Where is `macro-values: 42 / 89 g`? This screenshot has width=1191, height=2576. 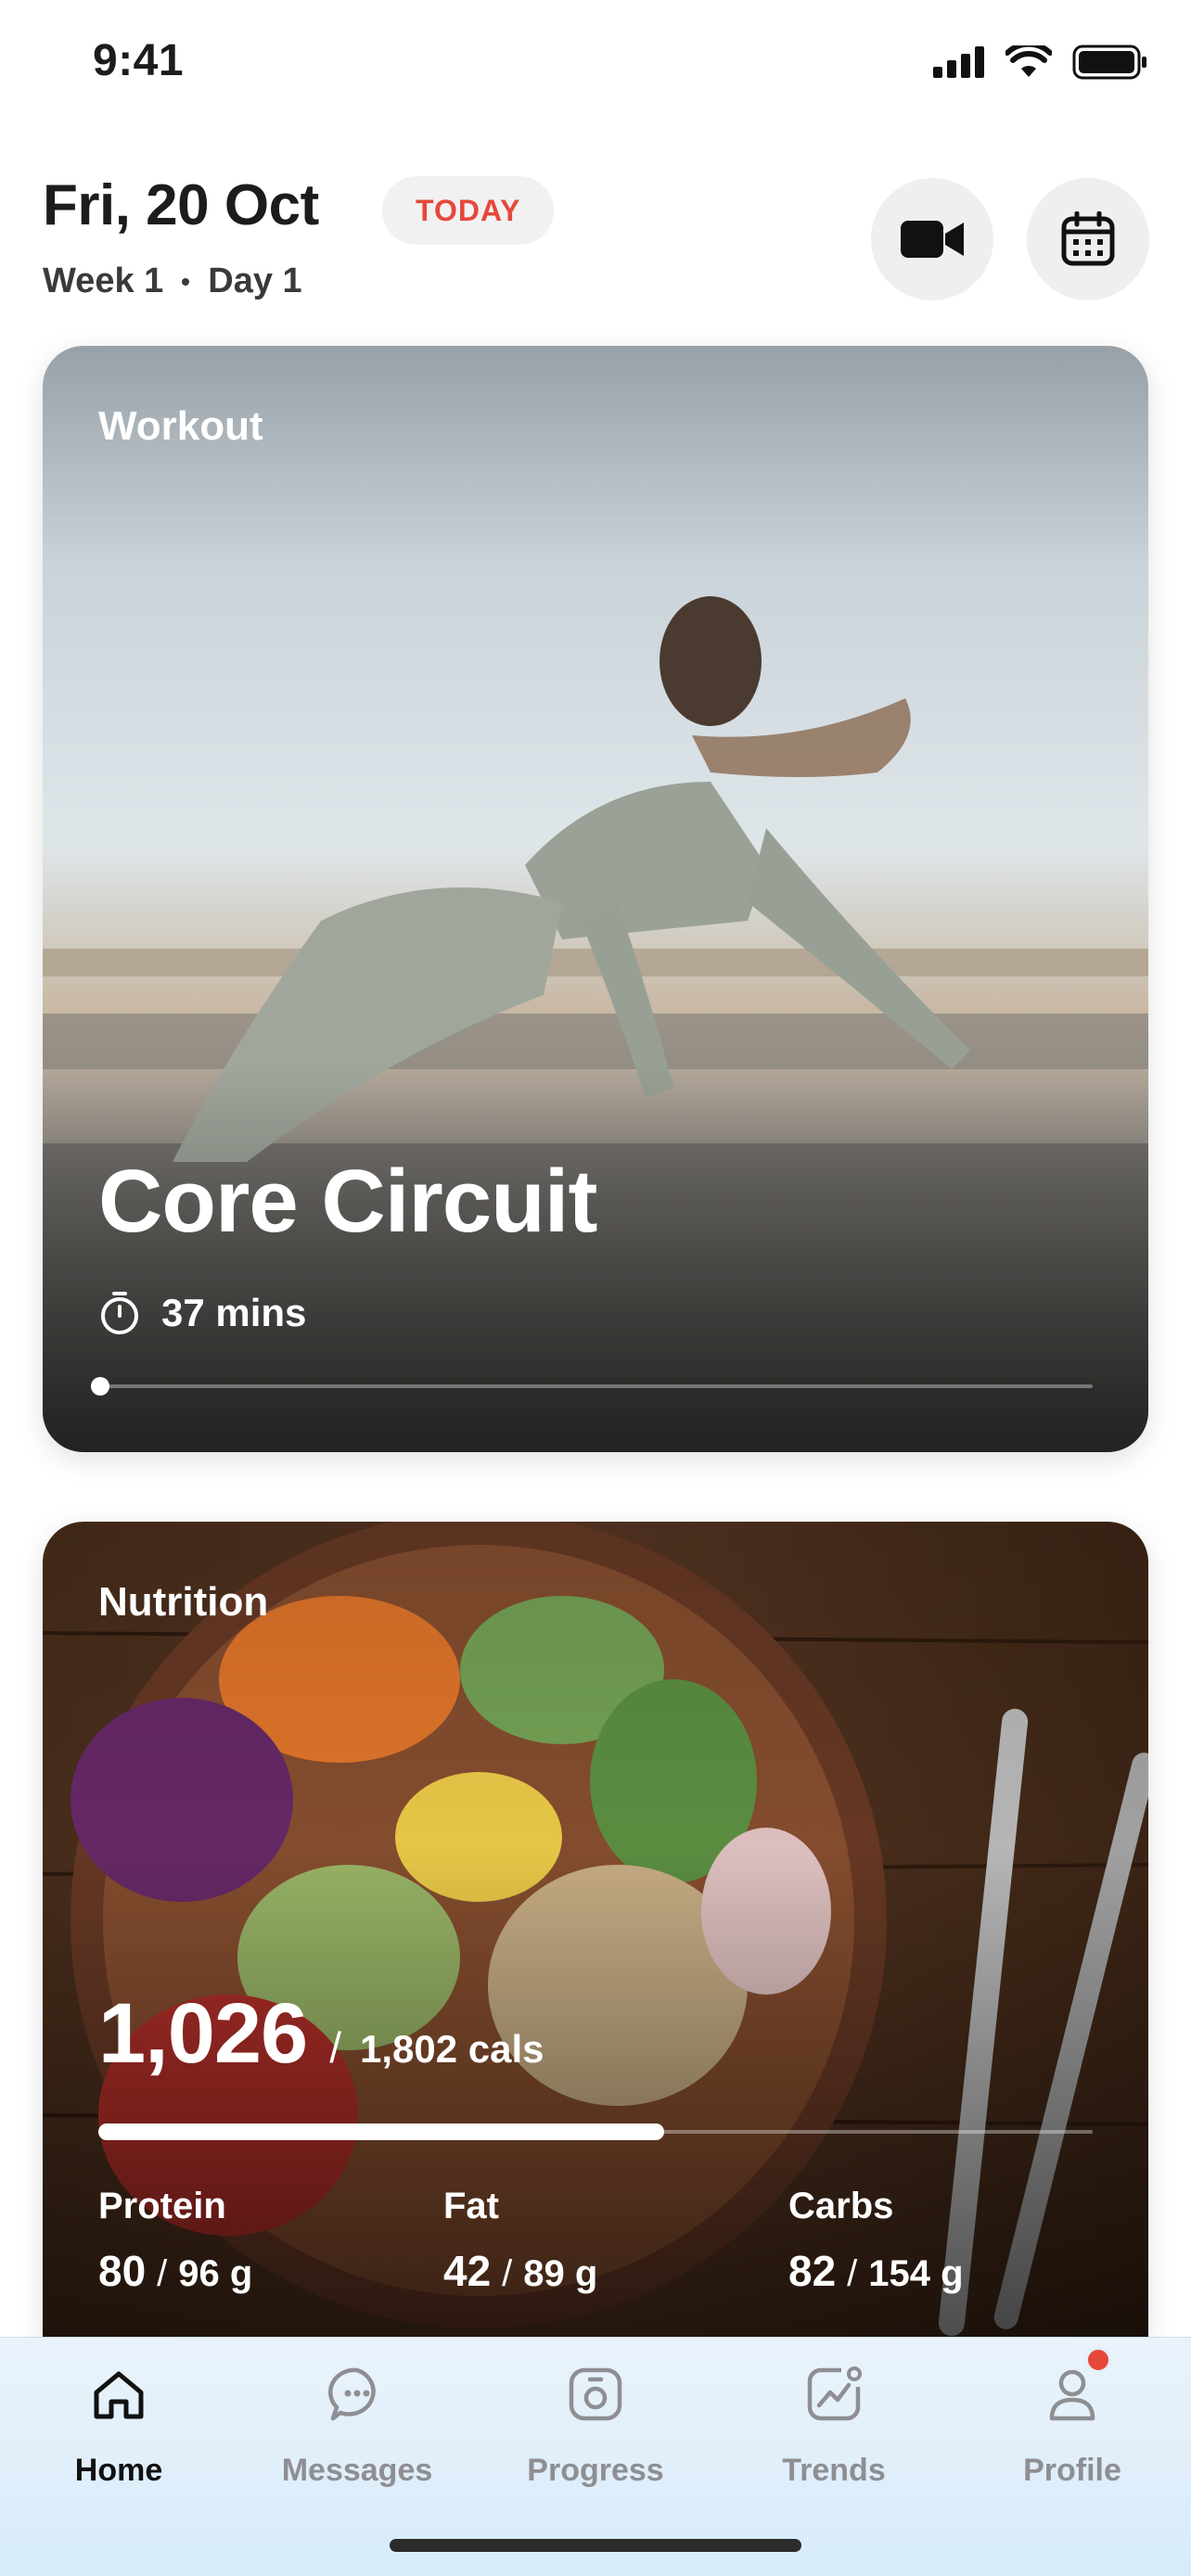
macro-values: 42 / 89 g is located at coordinates (520, 2271).